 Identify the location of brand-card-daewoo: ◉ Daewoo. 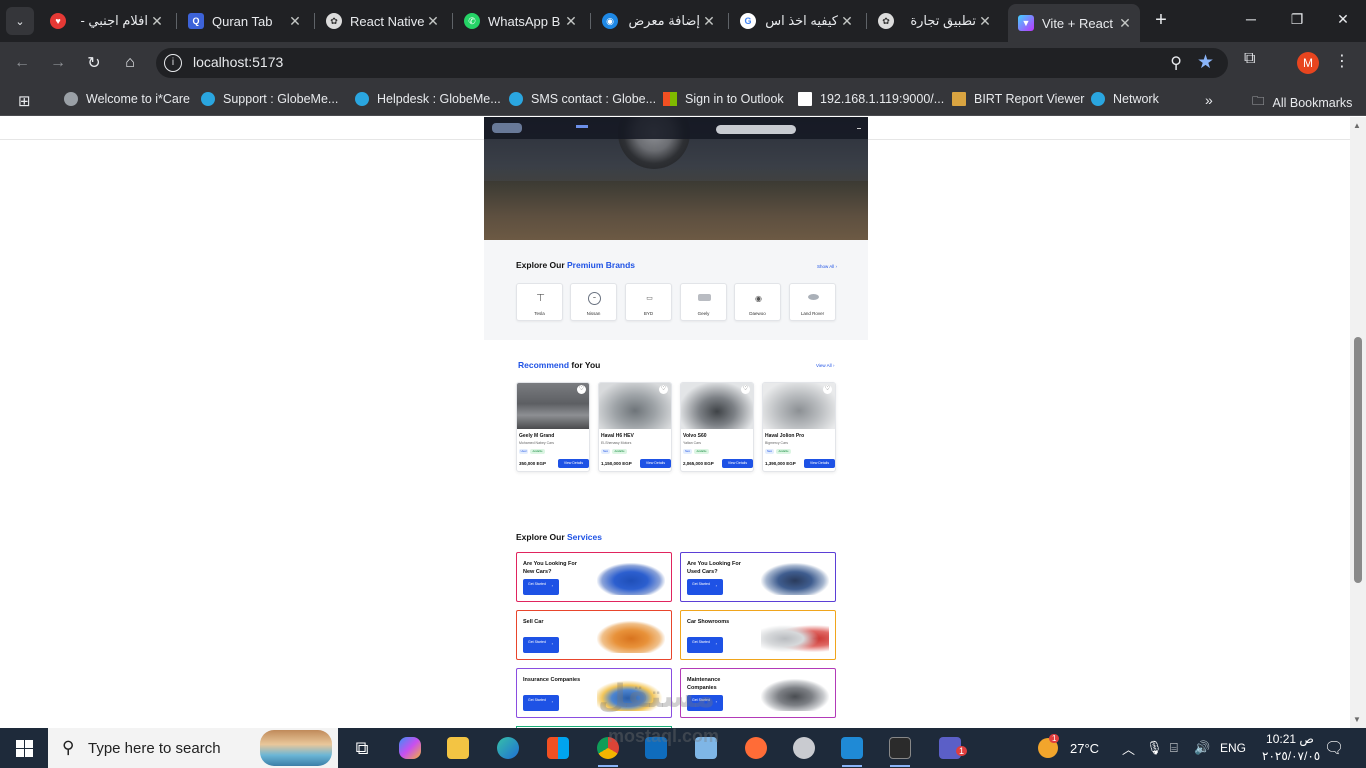
(757, 302).